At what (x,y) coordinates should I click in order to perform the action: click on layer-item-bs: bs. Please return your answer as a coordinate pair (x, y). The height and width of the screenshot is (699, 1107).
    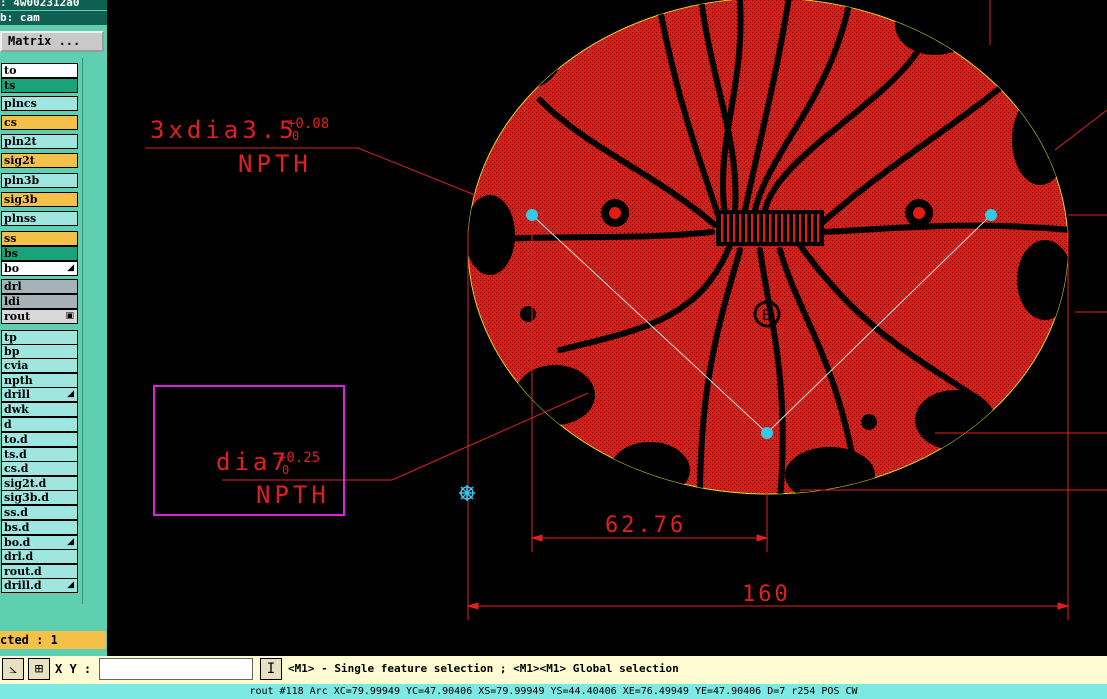
    Looking at the image, I should click on (39, 253).